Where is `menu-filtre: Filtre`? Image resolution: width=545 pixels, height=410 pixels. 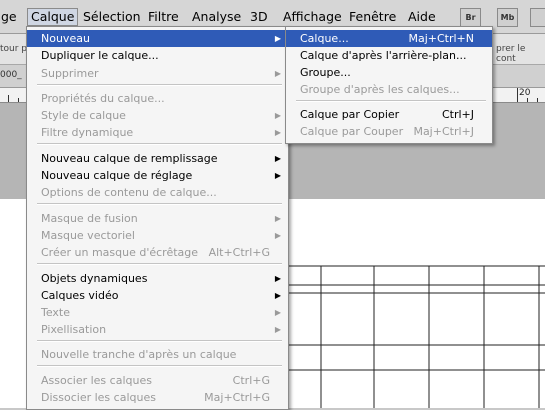 menu-filtre: Filtre is located at coordinates (163, 17).